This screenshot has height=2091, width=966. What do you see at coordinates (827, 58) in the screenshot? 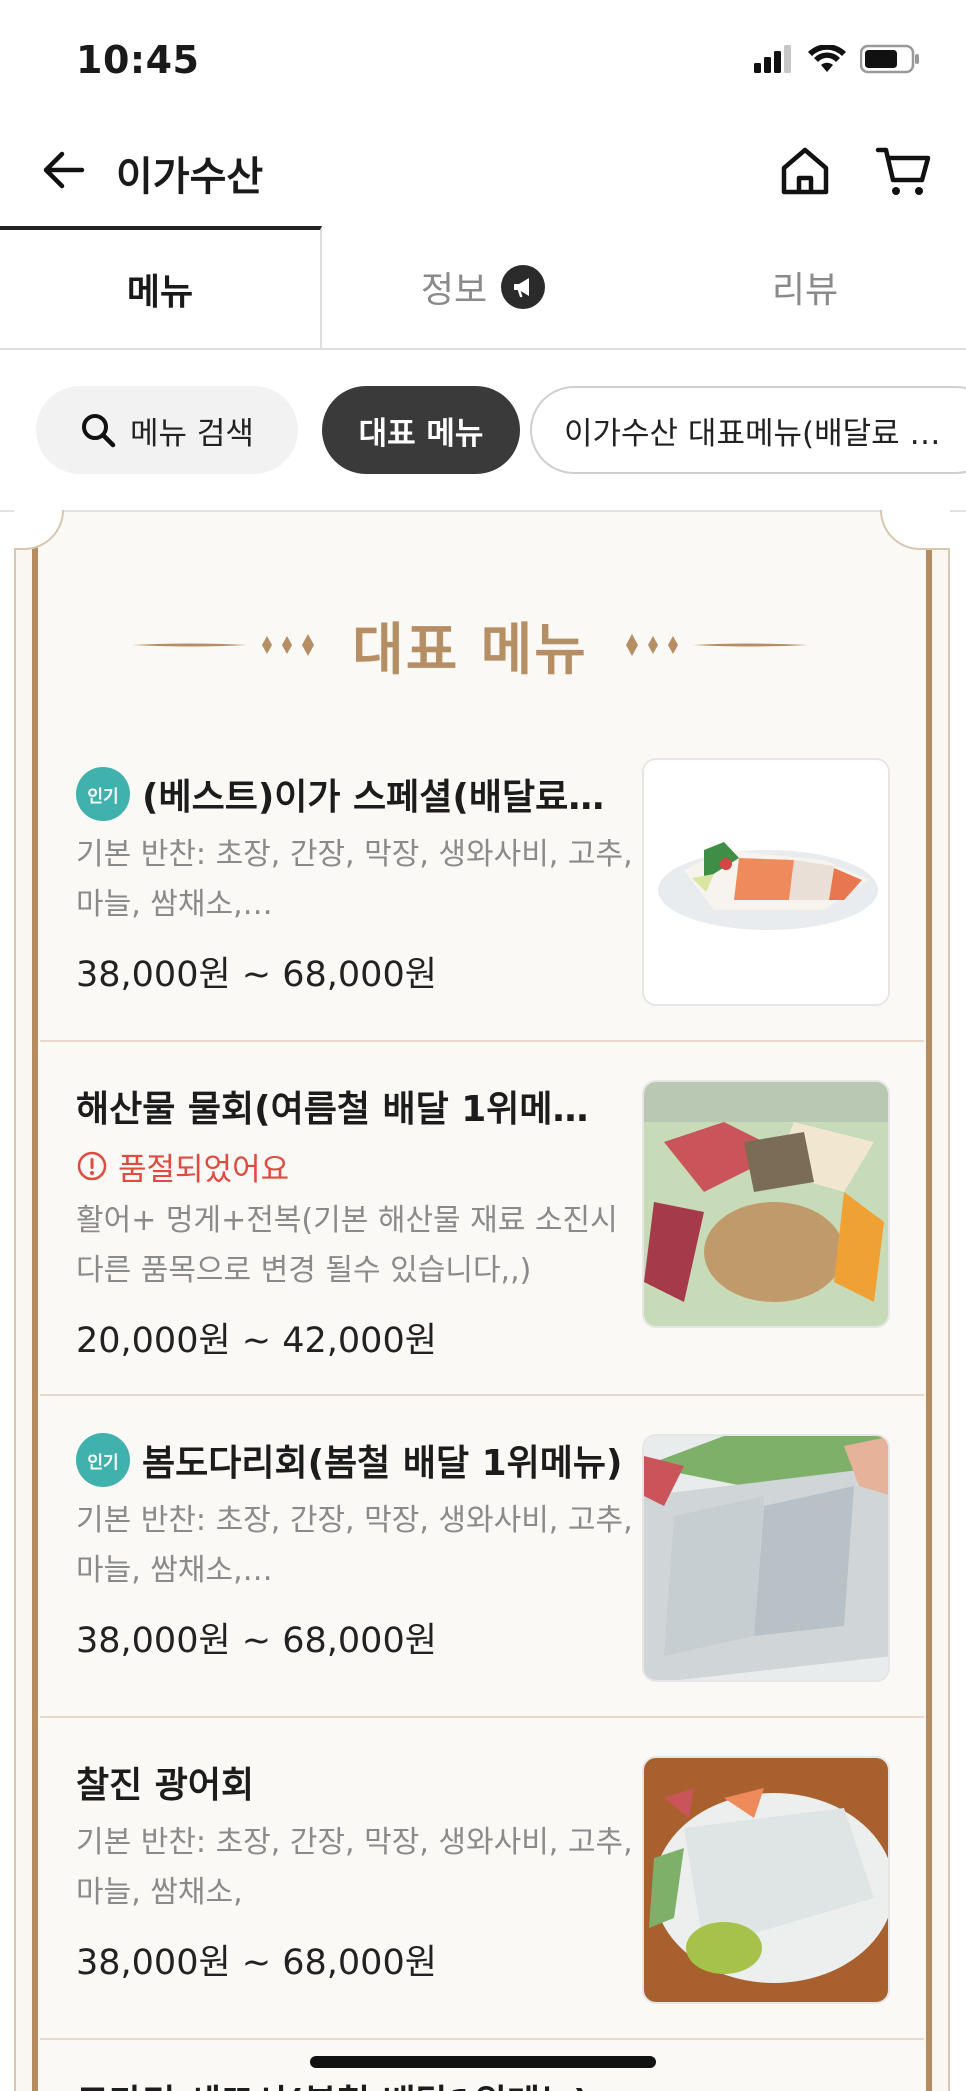
I see `wifi-icon` at bounding box center [827, 58].